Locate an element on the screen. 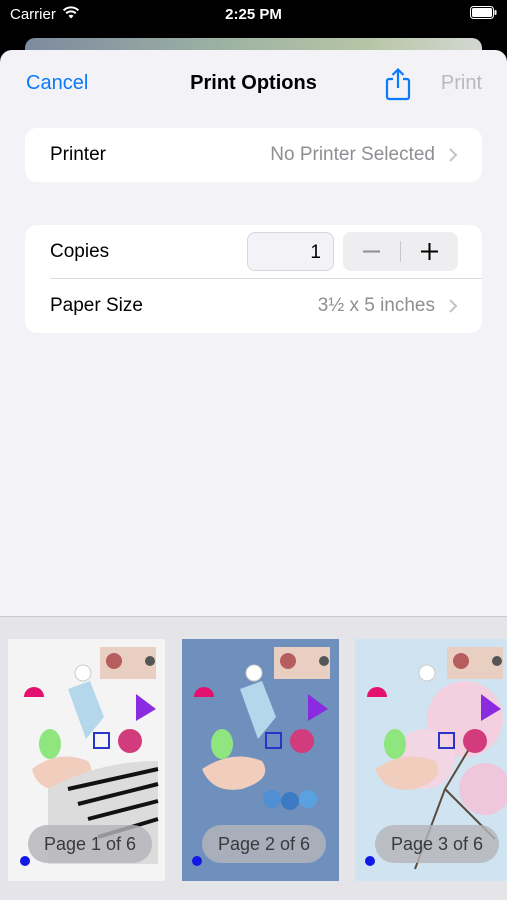 The width and height of the screenshot is (507, 900). increment-button is located at coordinates (429, 251).